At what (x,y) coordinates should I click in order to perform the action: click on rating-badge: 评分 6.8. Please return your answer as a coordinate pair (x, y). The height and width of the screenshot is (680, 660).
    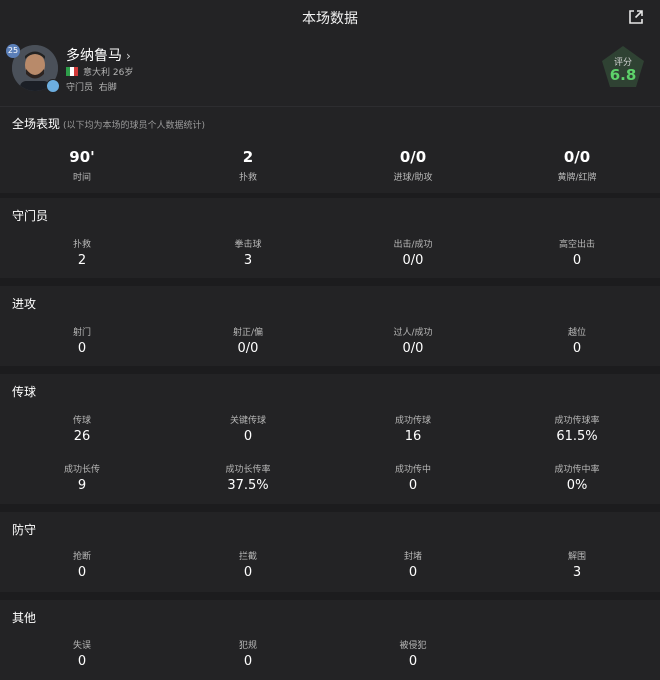
    Looking at the image, I should click on (623, 67).